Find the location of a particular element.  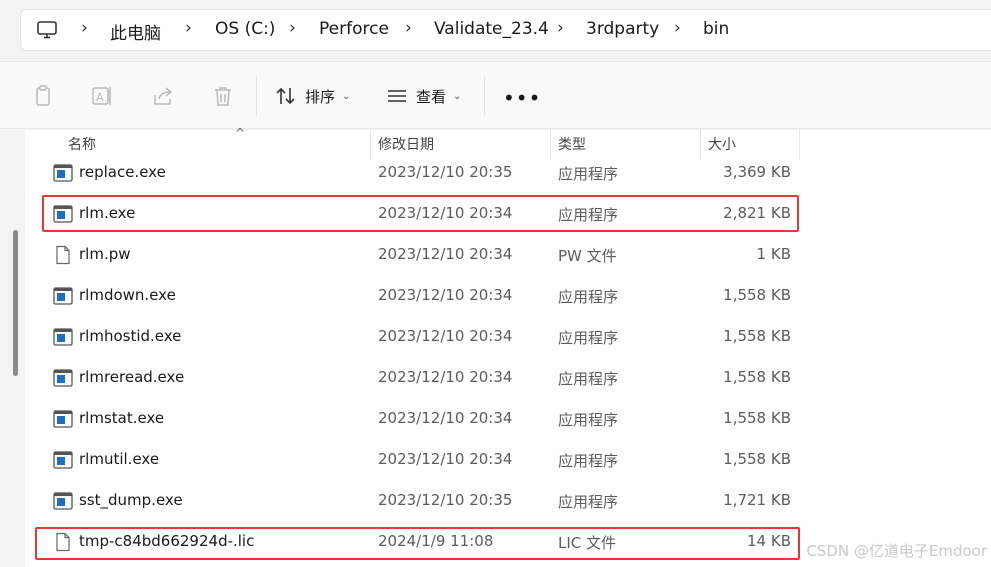

breadcrumb-item-bin: bin is located at coordinates (716, 29).